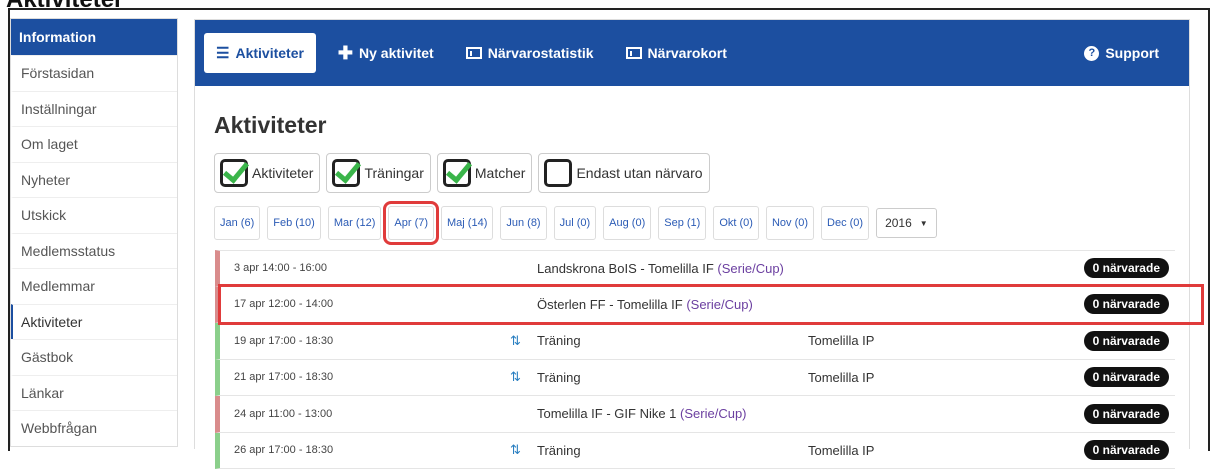 Image resolution: width=1217 pixels, height=469 pixels. I want to click on filter-matcher-label: Matcher, so click(500, 173).